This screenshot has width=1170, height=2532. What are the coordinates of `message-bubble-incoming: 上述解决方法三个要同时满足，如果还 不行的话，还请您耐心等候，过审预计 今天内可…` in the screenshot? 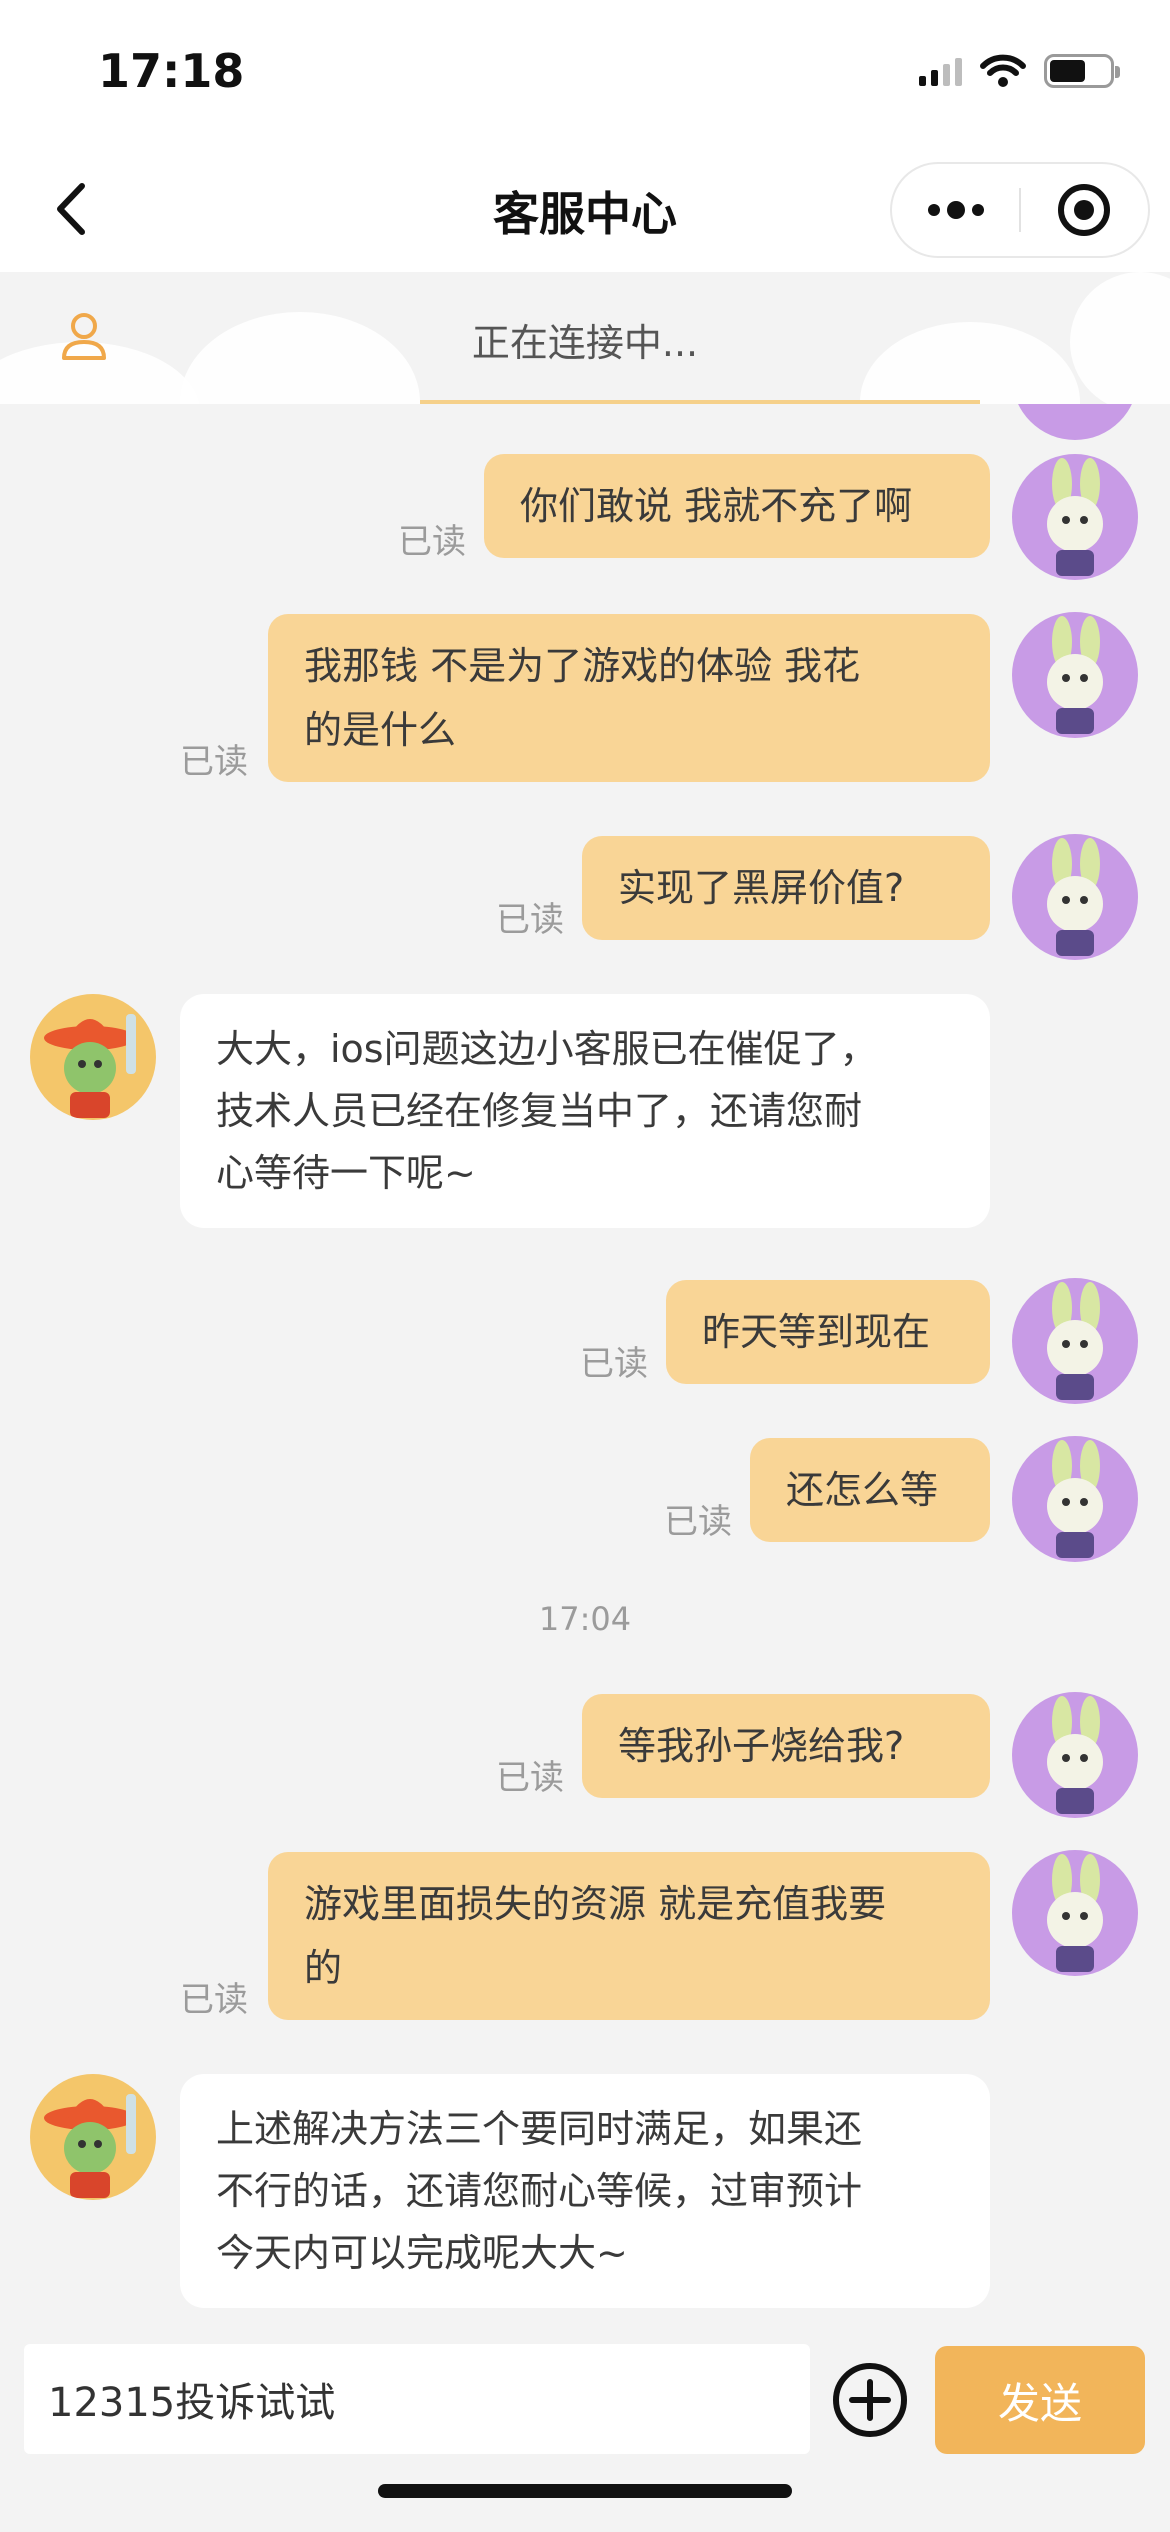 It's located at (585, 2191).